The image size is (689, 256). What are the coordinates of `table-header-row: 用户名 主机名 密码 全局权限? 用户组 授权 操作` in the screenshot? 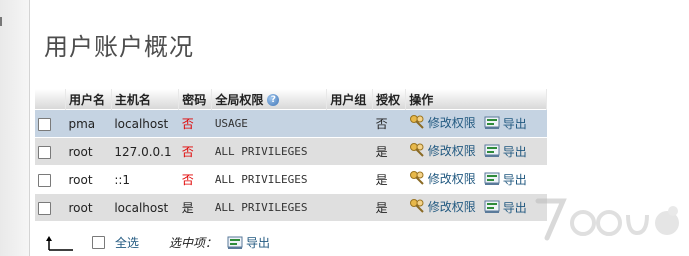 It's located at (291, 99).